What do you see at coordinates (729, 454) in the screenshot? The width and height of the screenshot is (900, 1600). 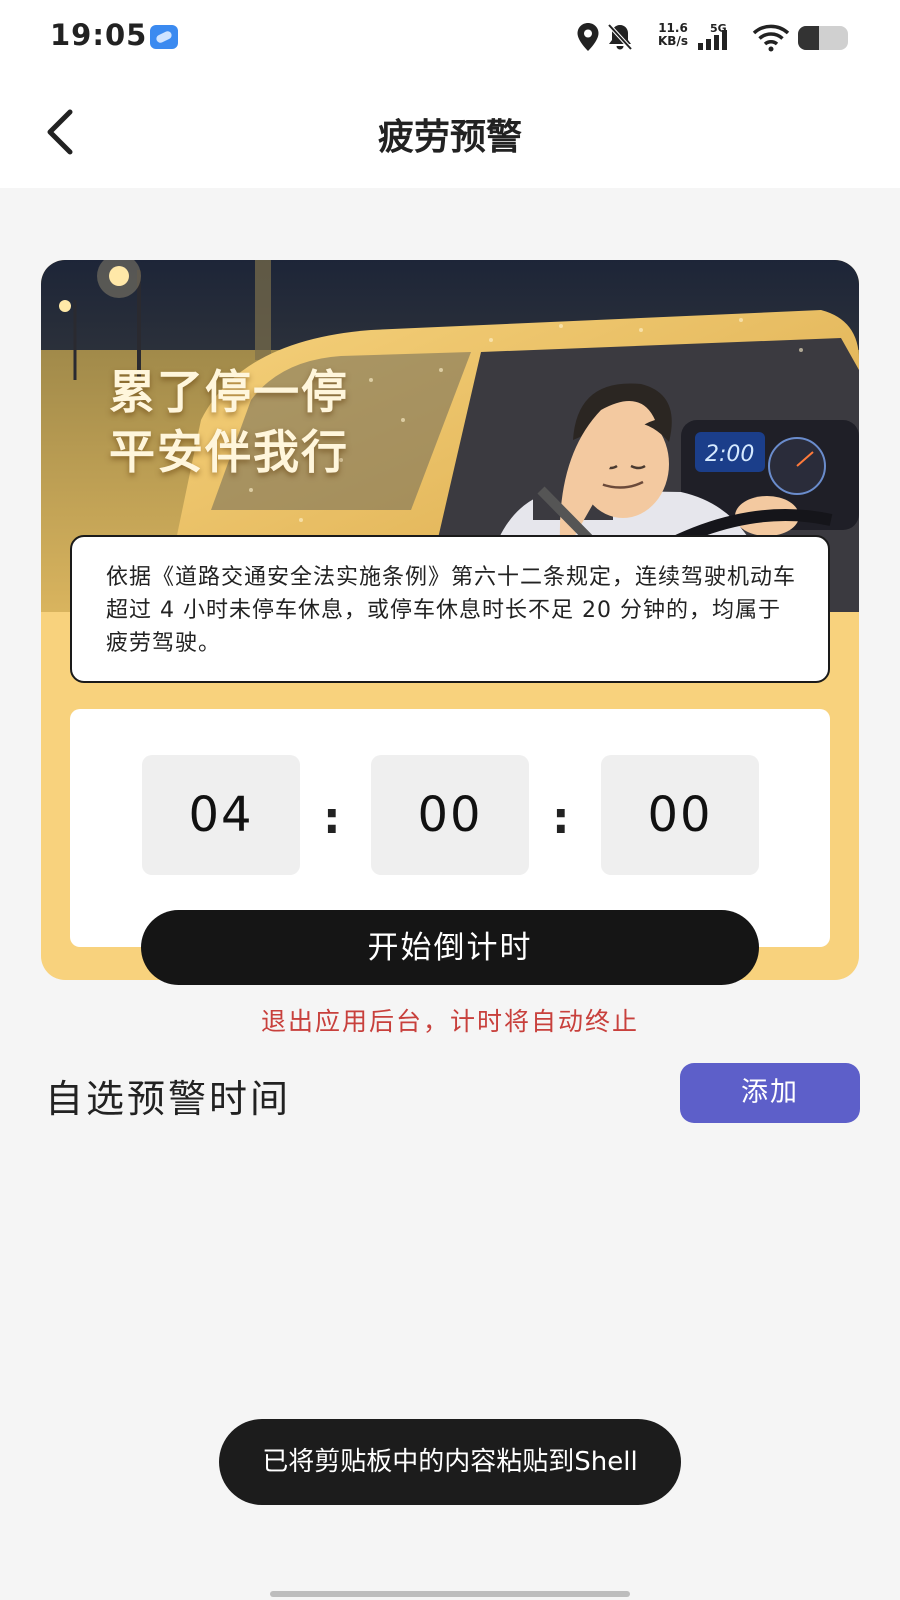 I see `dashboard-clock: 2:00` at bounding box center [729, 454].